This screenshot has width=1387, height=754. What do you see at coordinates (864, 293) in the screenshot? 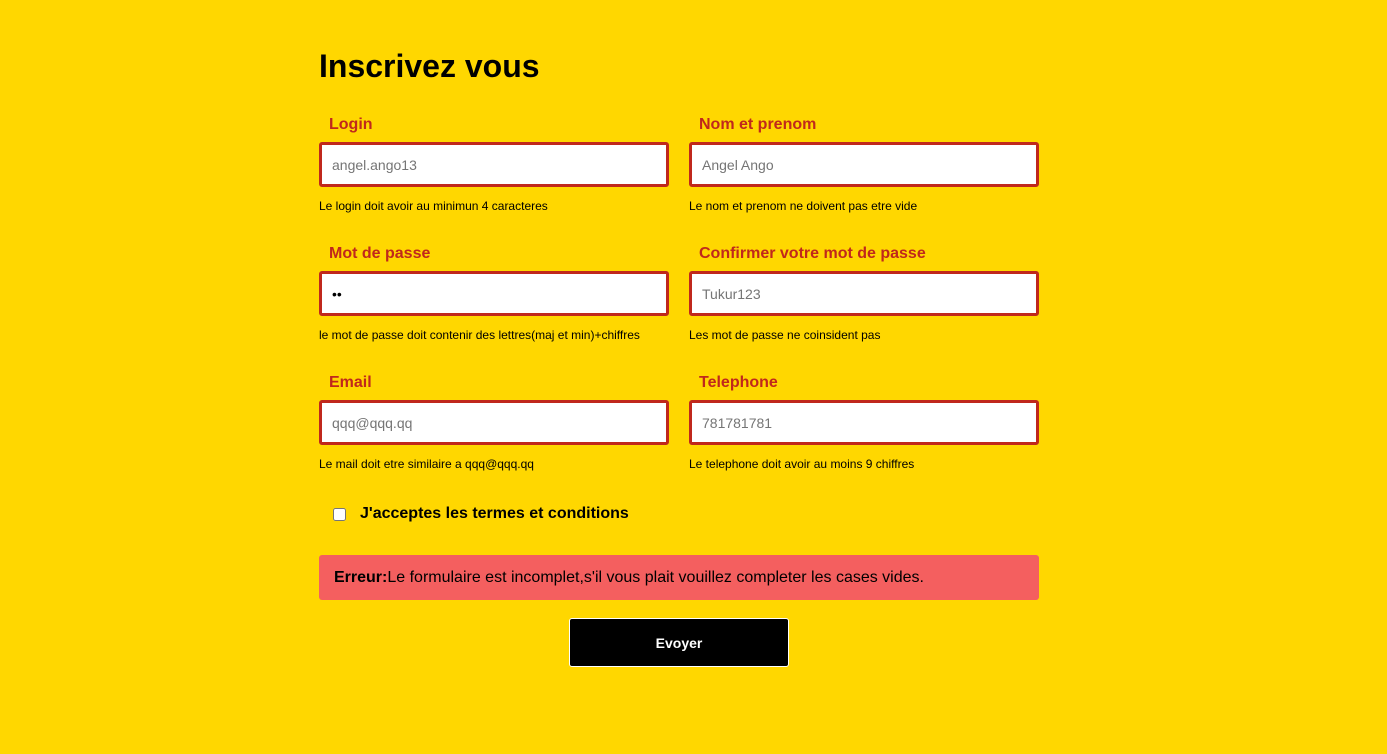
I see `confirm-password-input` at bounding box center [864, 293].